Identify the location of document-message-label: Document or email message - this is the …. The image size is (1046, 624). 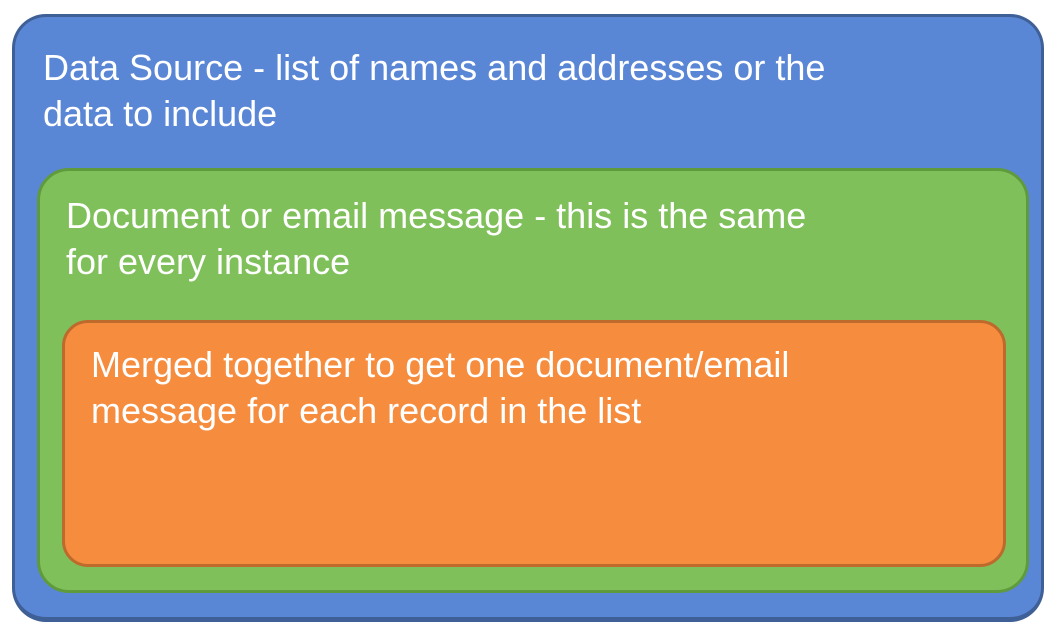
(436, 238).